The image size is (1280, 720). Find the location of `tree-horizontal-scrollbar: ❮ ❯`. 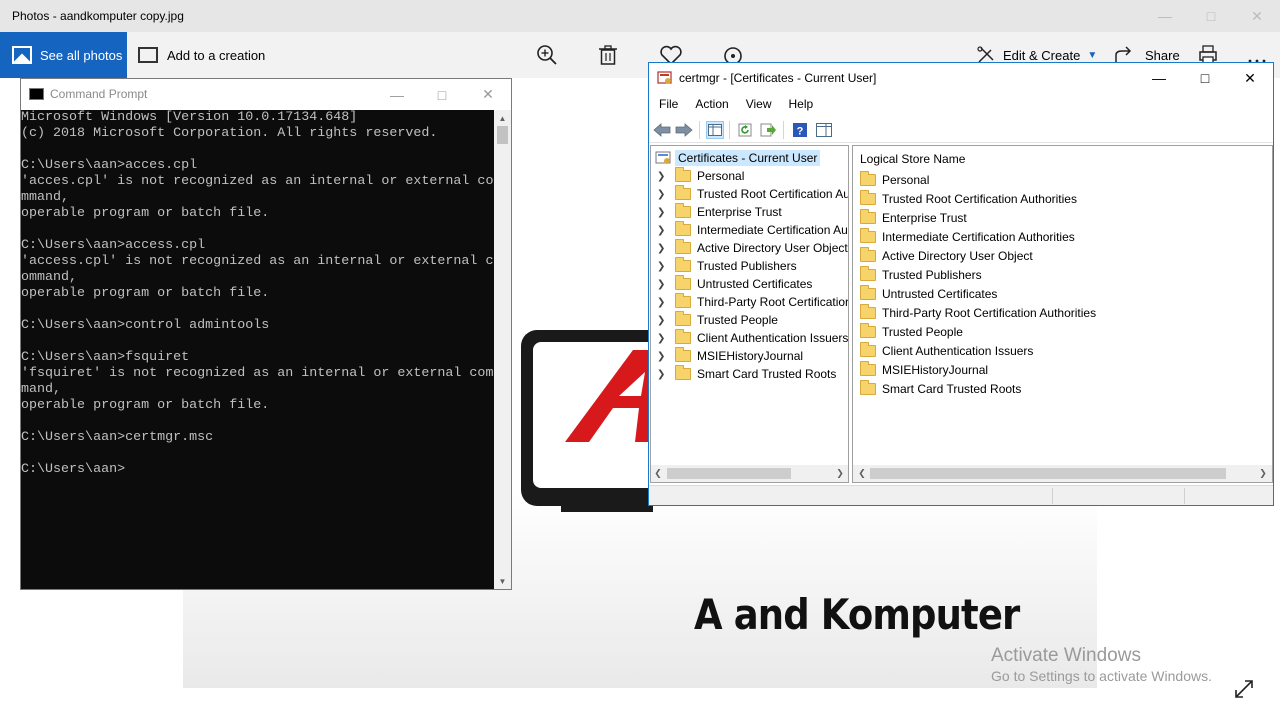

tree-horizontal-scrollbar: ❮ ❯ is located at coordinates (749, 473).